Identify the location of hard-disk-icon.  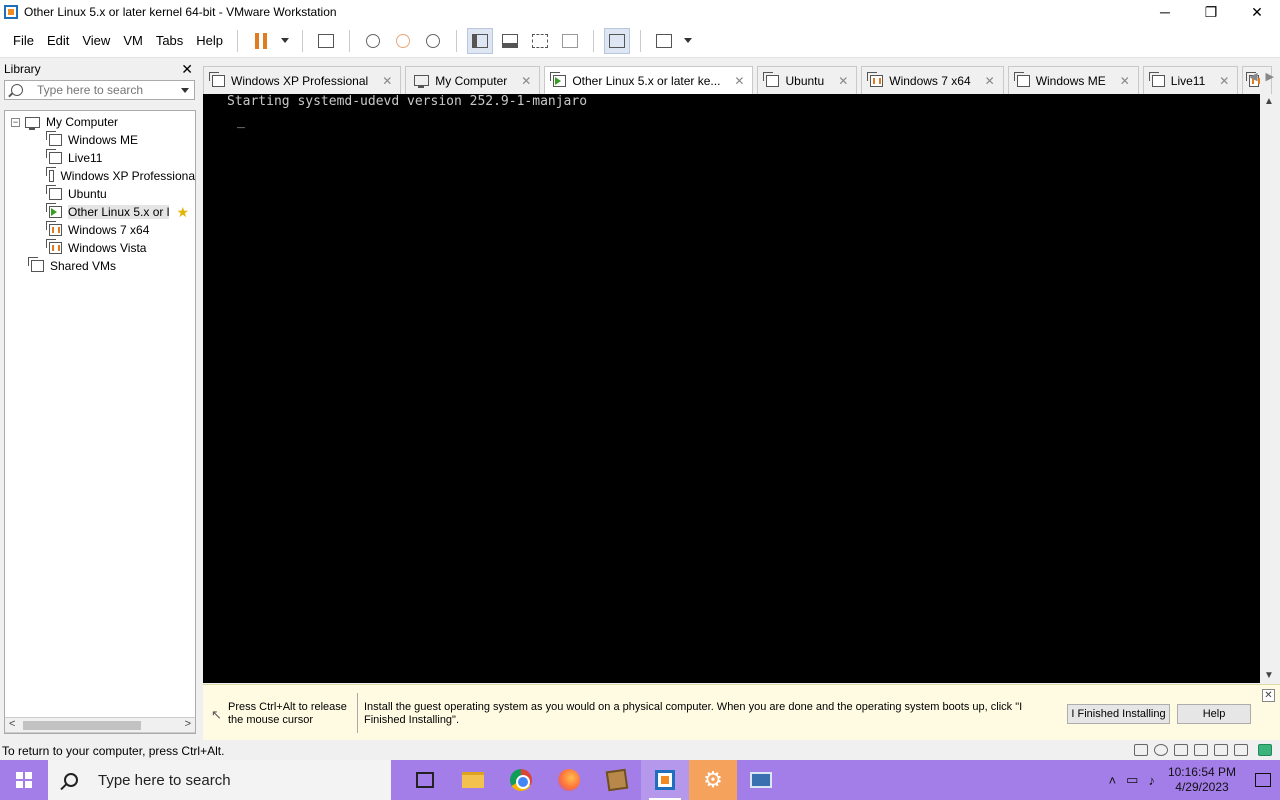
(1141, 750).